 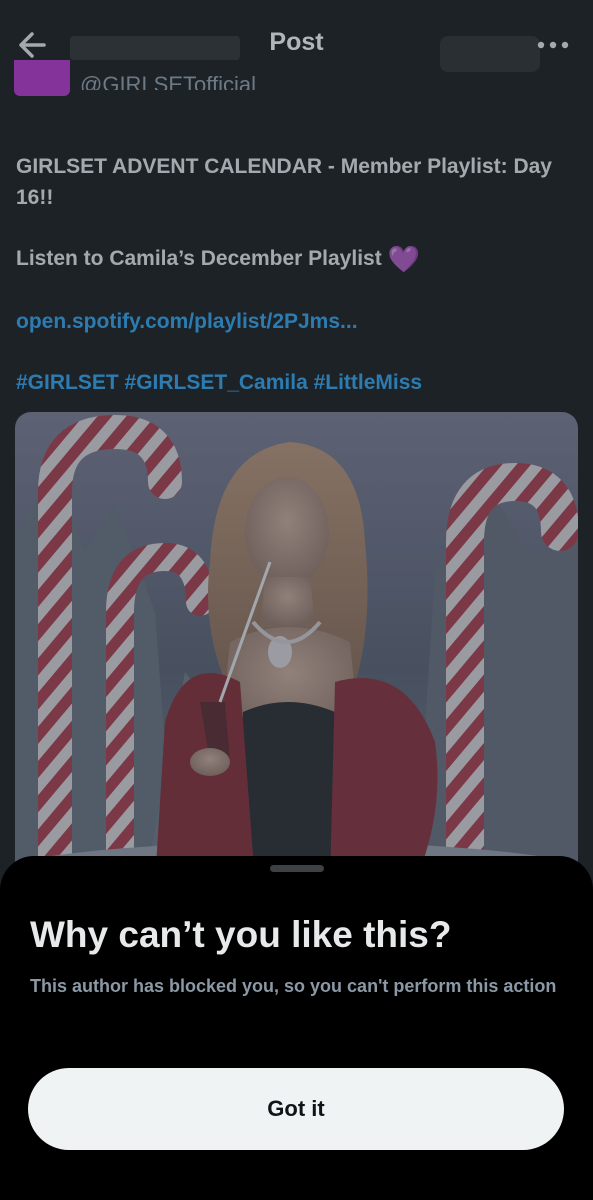 What do you see at coordinates (296, 382) in the screenshot?
I see `hashtags: #GIRLSET #GIRLSET_Camila #LittleMiss` at bounding box center [296, 382].